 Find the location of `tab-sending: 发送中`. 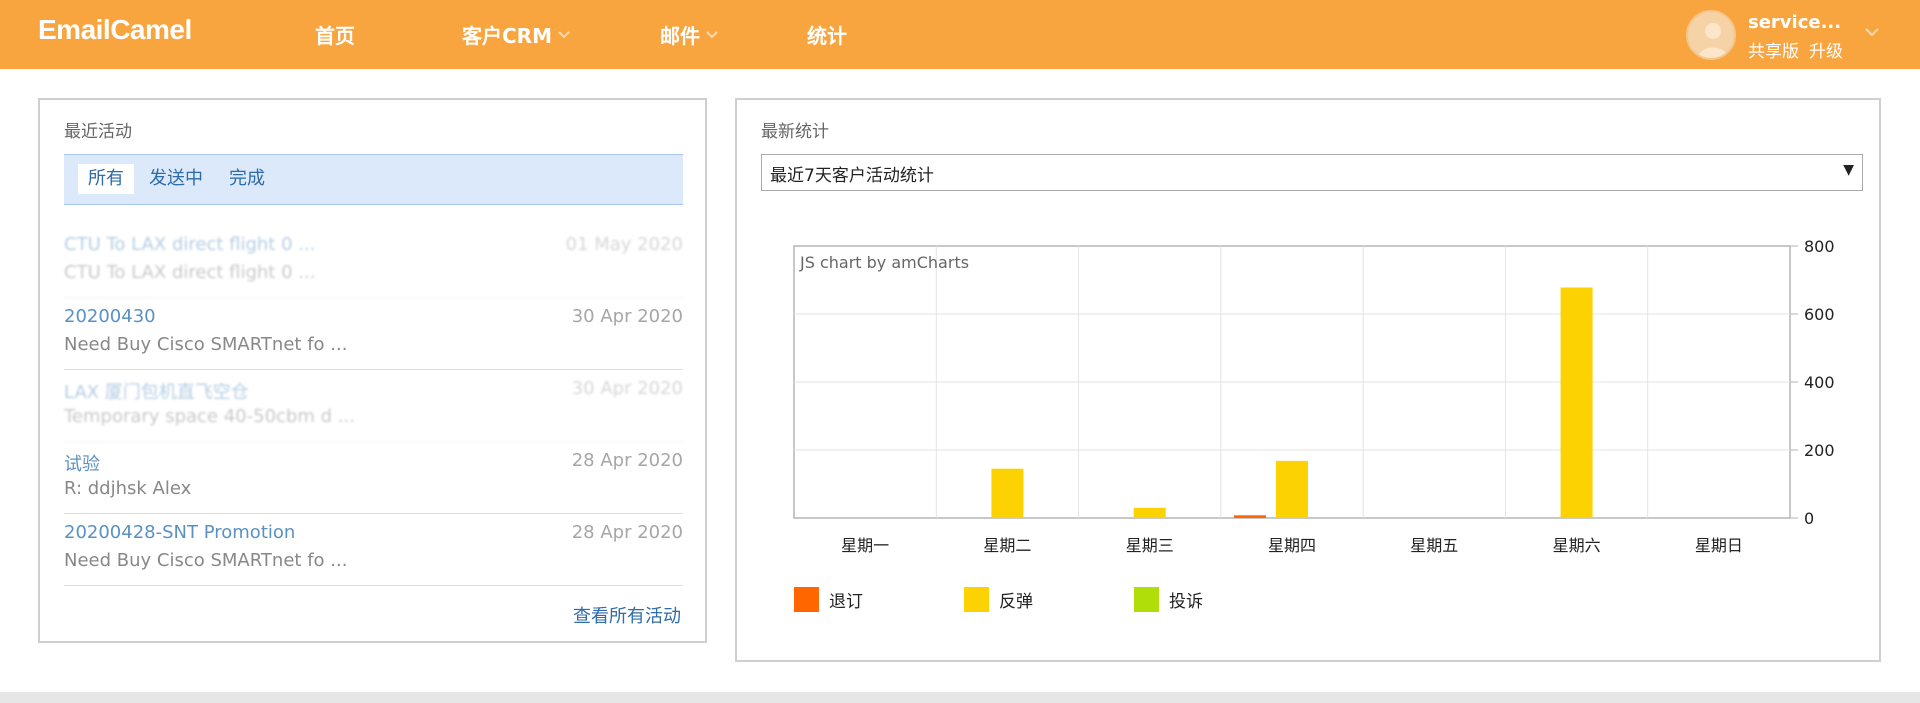

tab-sending: 发送中 is located at coordinates (176, 179).